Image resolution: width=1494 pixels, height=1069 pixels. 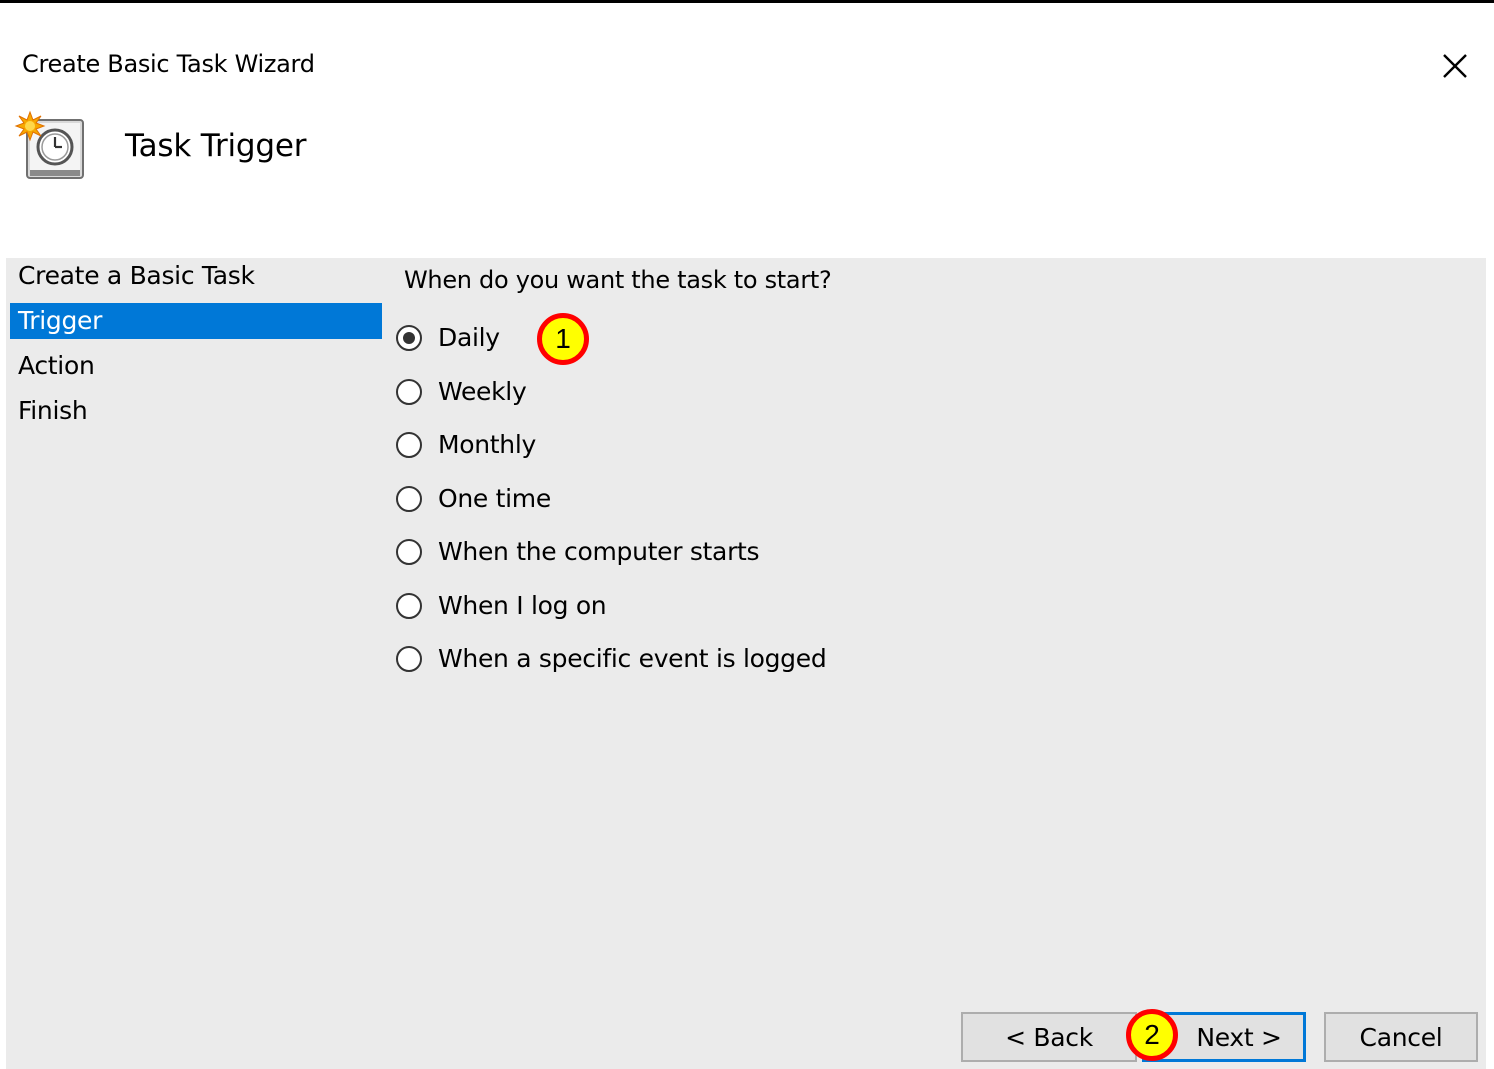 What do you see at coordinates (1049, 1037) in the screenshot?
I see `back-button: < Back` at bounding box center [1049, 1037].